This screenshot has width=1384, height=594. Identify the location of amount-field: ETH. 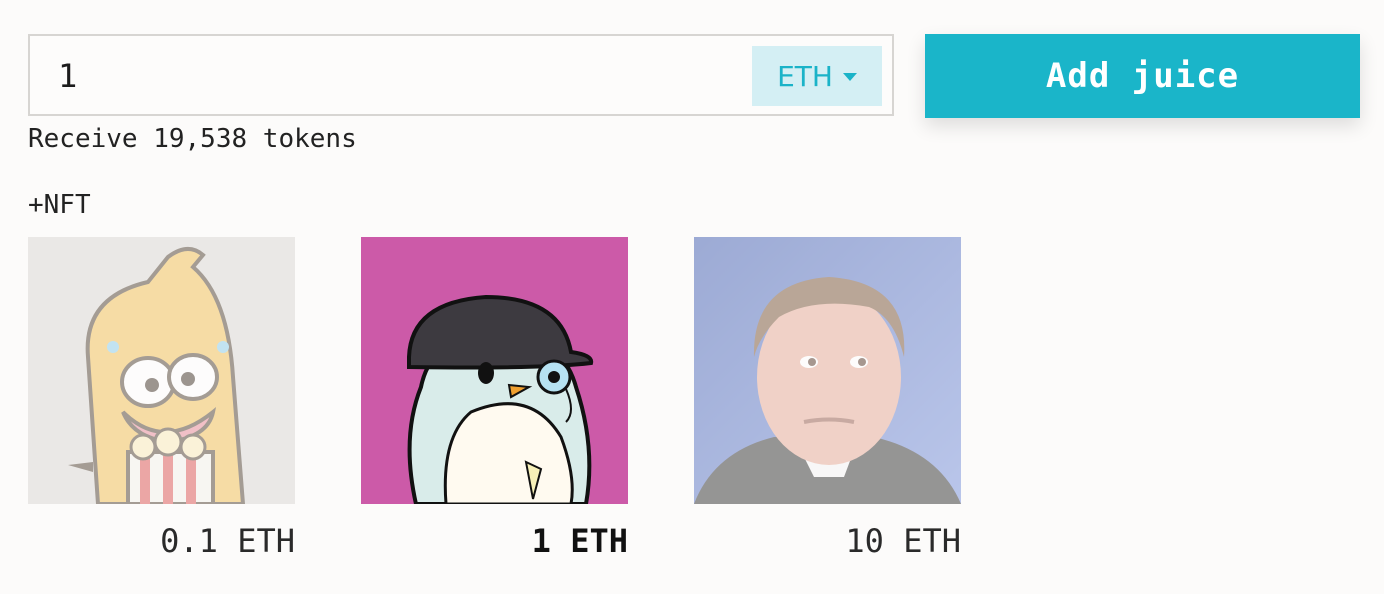
(461, 75).